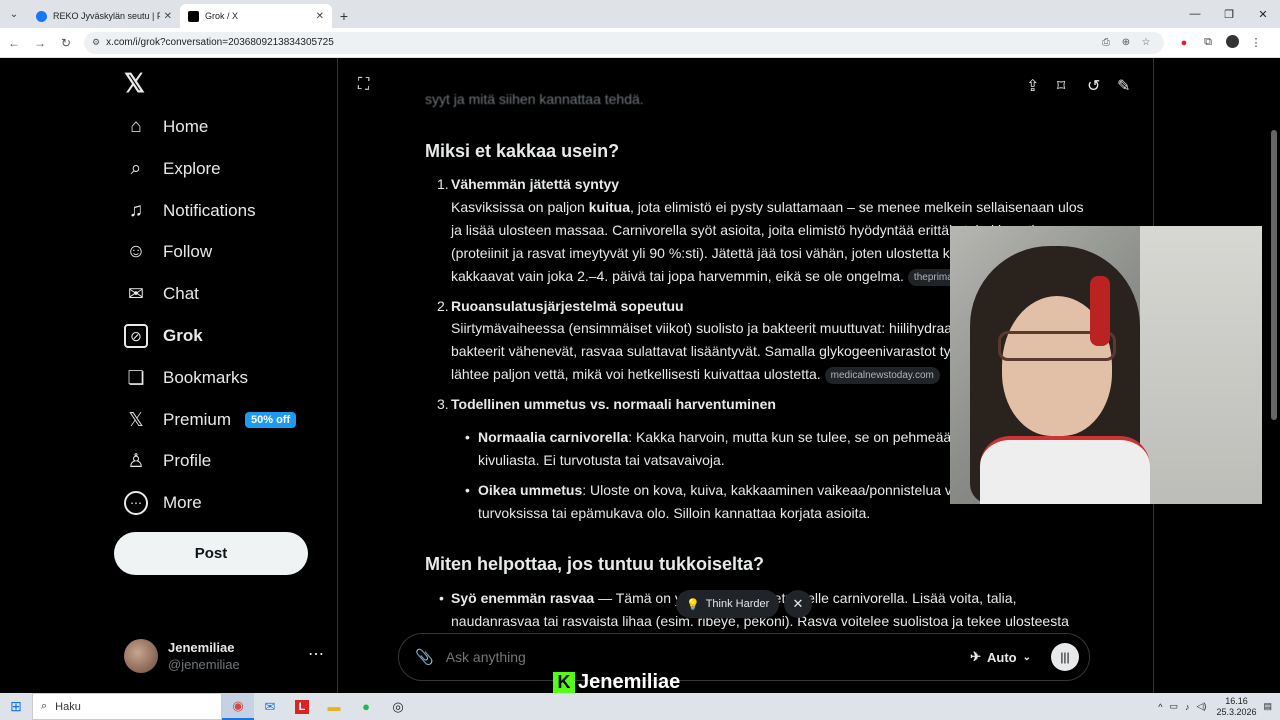  I want to click on install-icon: ⎙, so click(1106, 42).